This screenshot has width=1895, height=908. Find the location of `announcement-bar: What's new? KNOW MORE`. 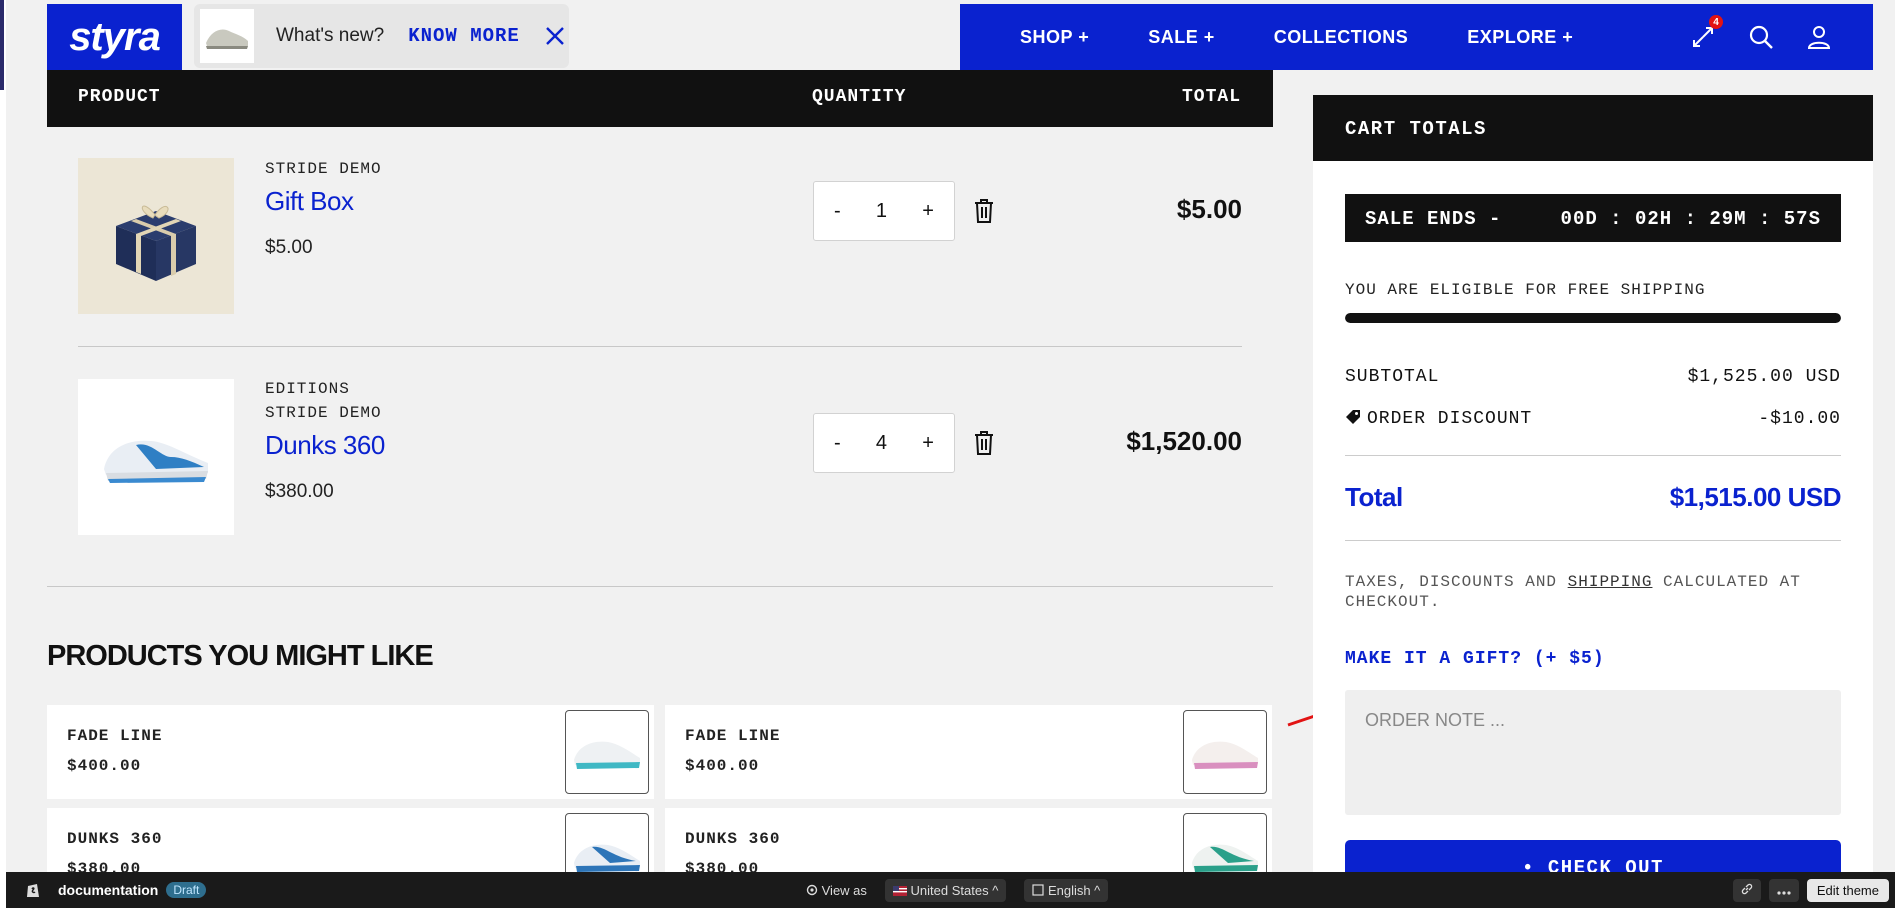

announcement-bar: What's new? KNOW MORE is located at coordinates (381, 36).